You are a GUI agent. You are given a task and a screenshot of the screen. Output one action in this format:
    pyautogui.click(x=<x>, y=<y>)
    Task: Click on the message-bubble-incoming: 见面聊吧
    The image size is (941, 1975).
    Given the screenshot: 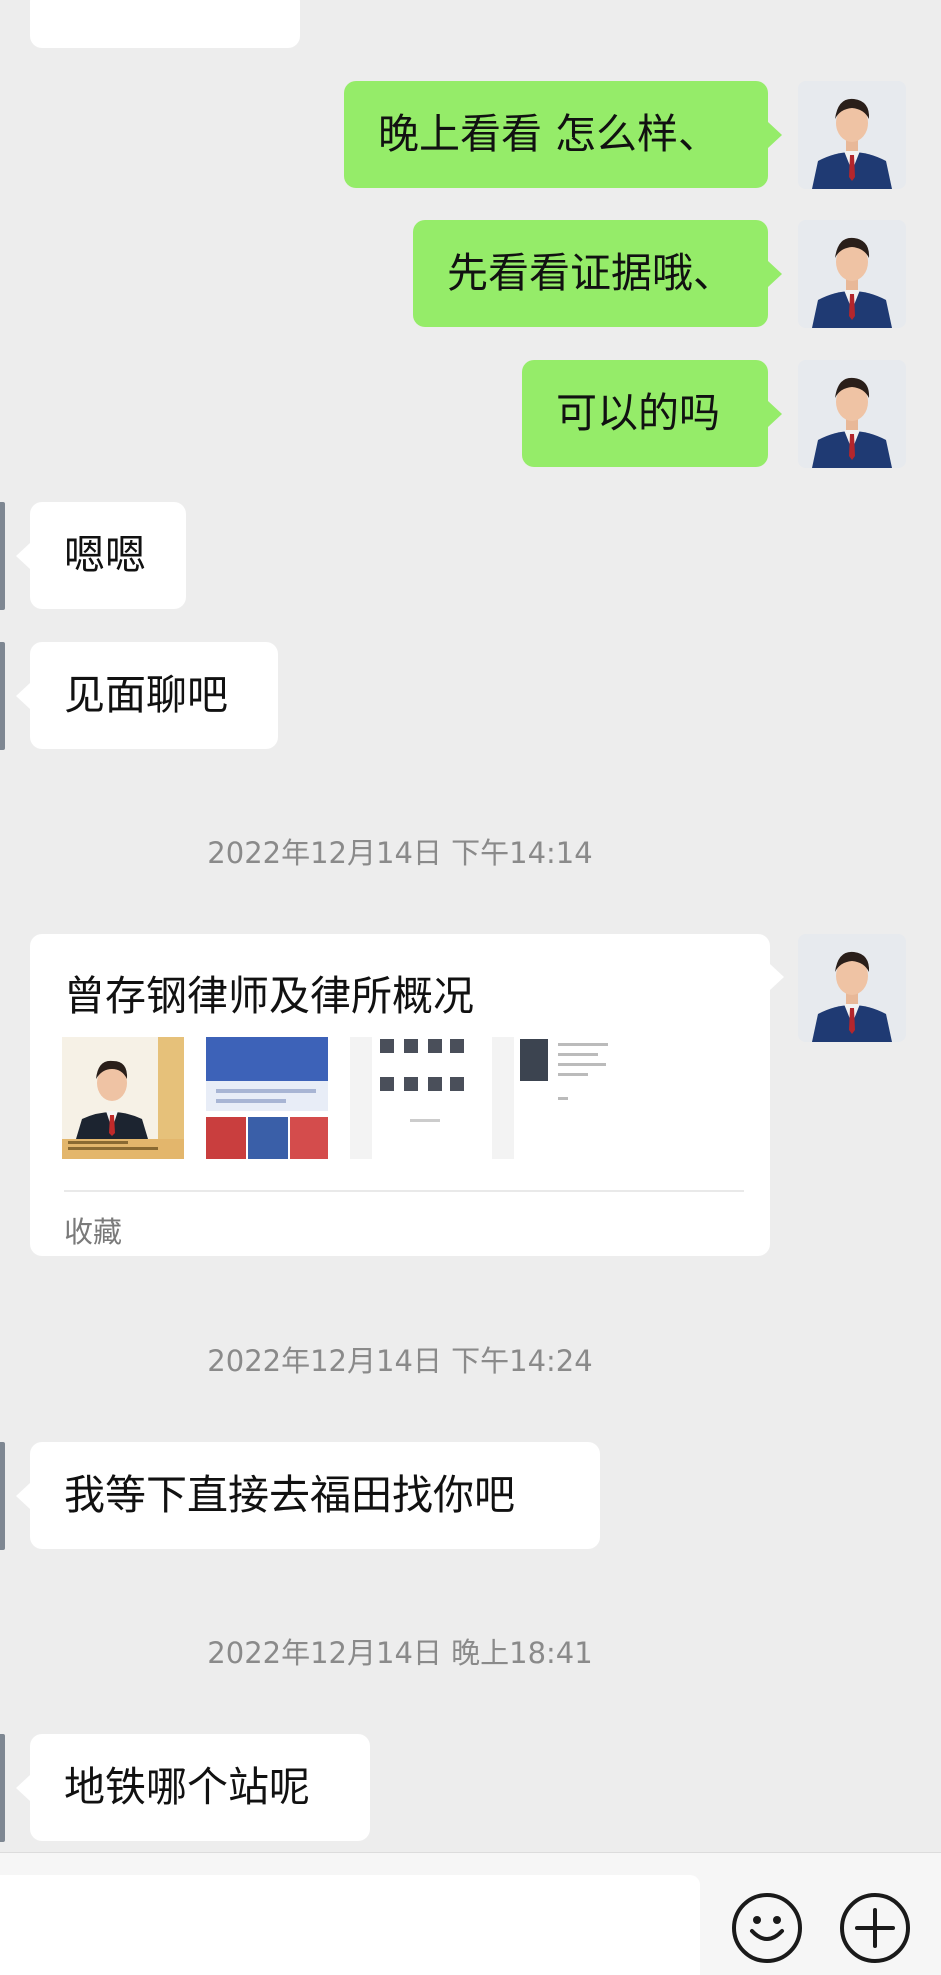 What is the action you would take?
    pyautogui.click(x=147, y=695)
    